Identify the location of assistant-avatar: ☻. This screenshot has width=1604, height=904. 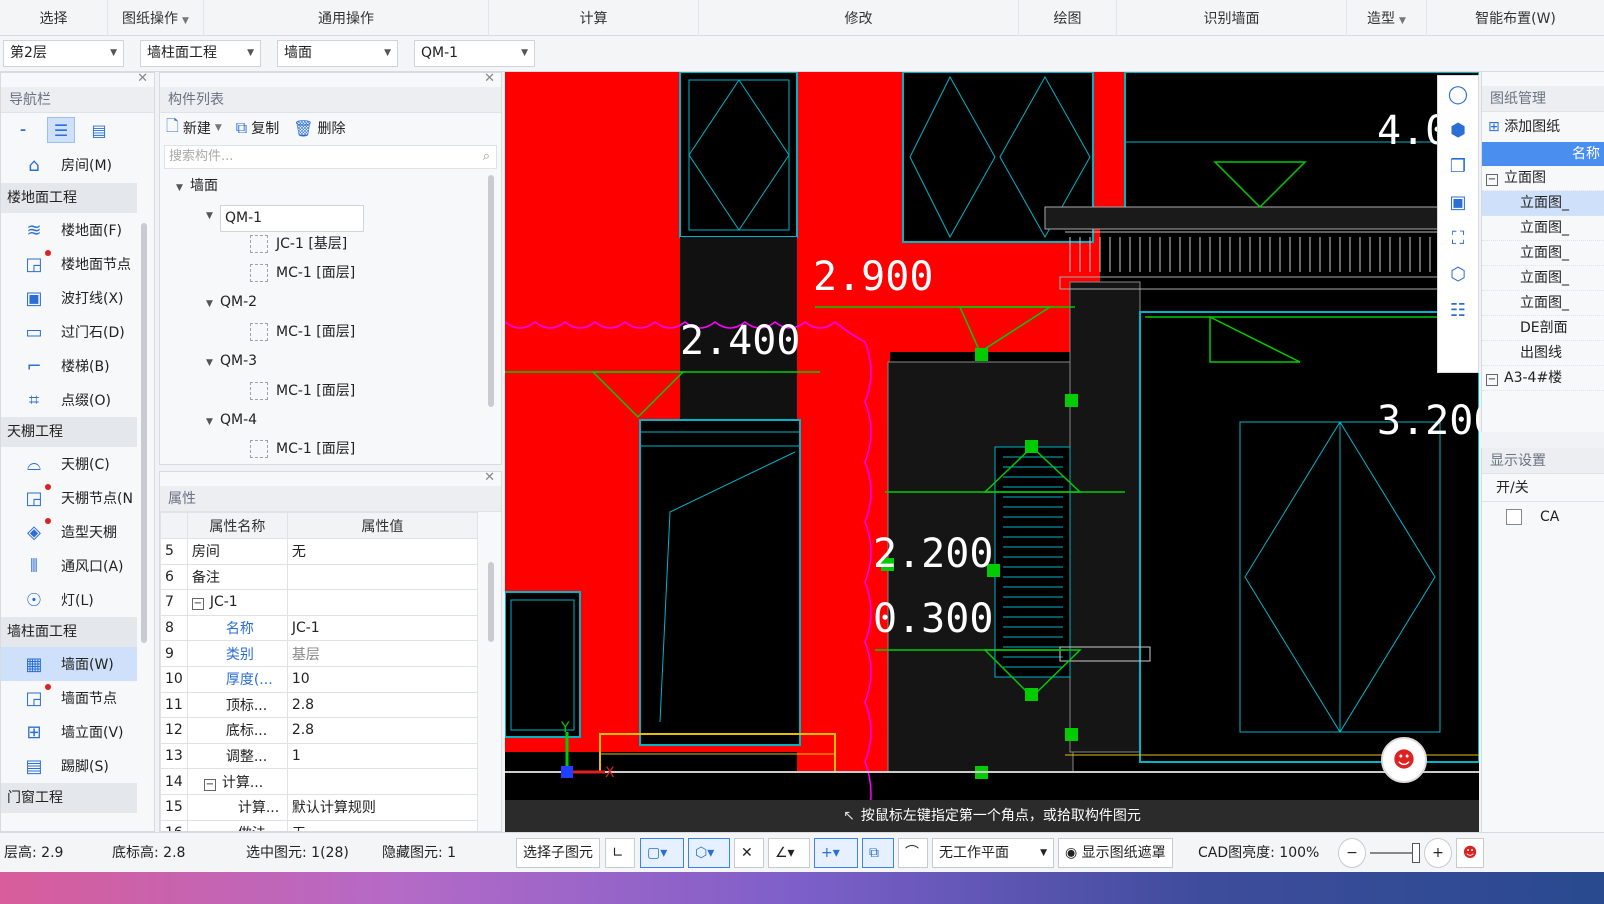
(1404, 760).